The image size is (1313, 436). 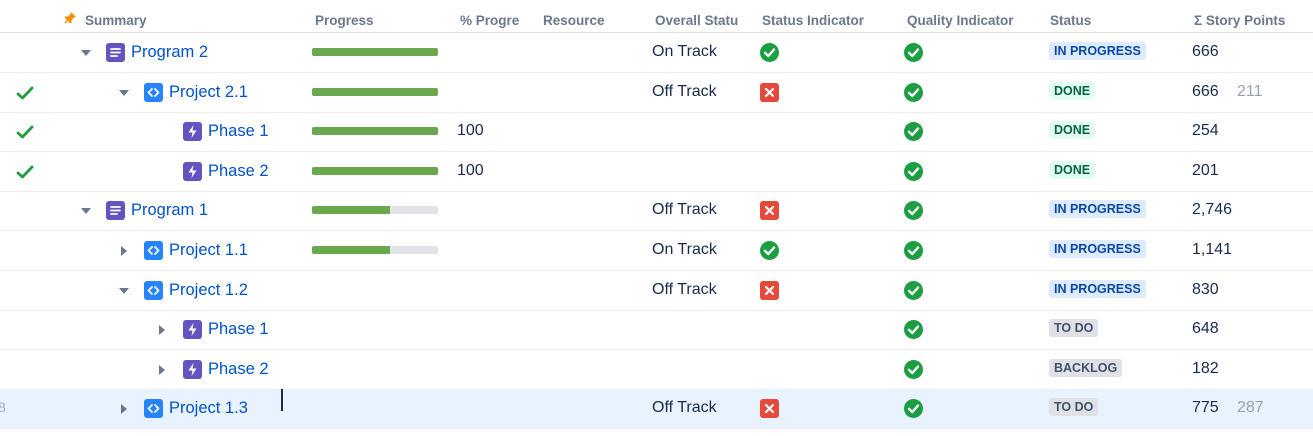 I want to click on pin-icon, so click(x=70, y=18).